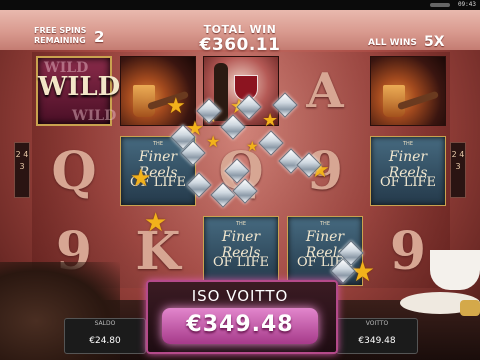  What do you see at coordinates (466, 4) in the screenshot?
I see `status-clock: 09:43` at bounding box center [466, 4].